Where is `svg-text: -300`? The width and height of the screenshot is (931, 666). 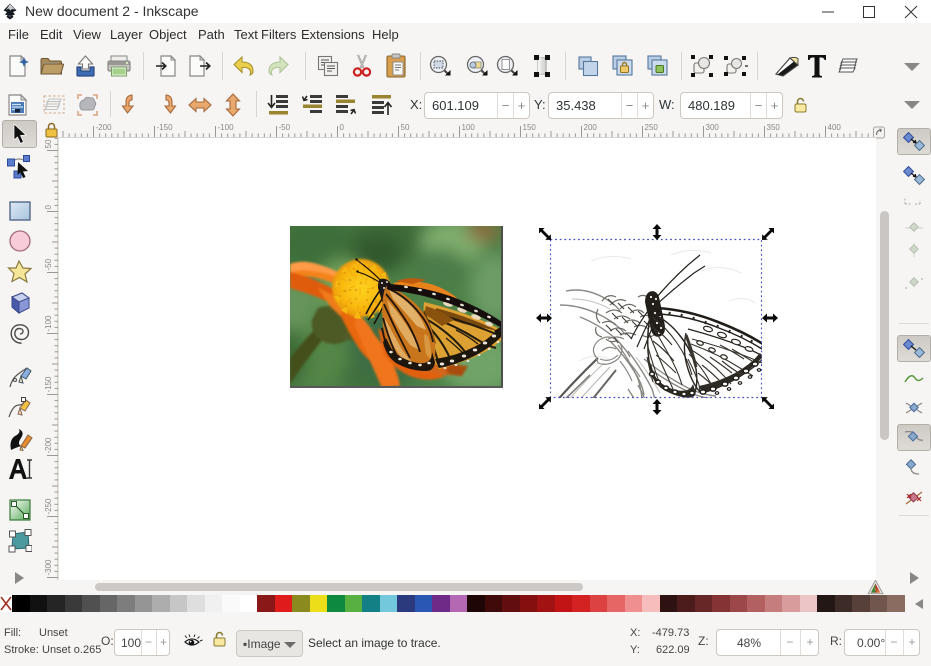
svg-text: -300 is located at coordinates (48, 567).